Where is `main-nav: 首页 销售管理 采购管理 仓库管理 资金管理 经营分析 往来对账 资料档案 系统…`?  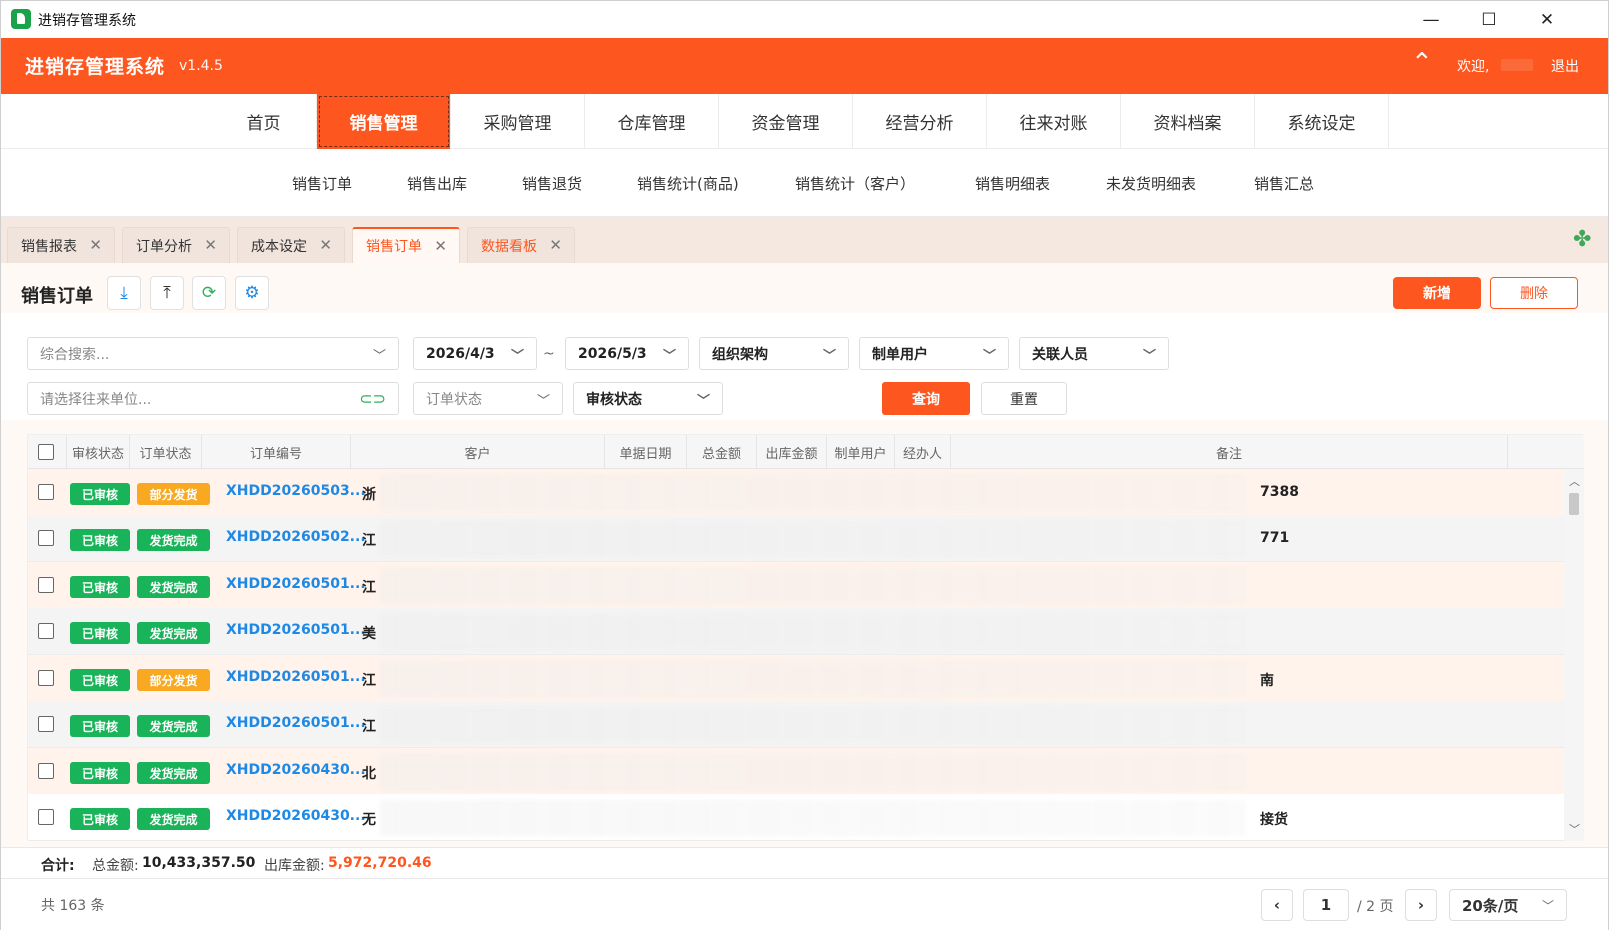 main-nav: 首页 销售管理 采购管理 仓库管理 资金管理 经营分析 往来对账 资料档案 系统… is located at coordinates (804, 121).